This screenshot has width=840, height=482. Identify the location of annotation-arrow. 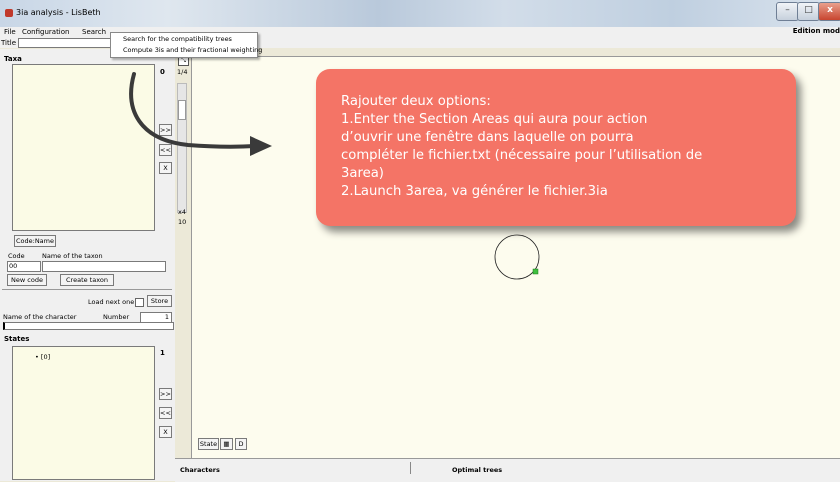
(200, 114).